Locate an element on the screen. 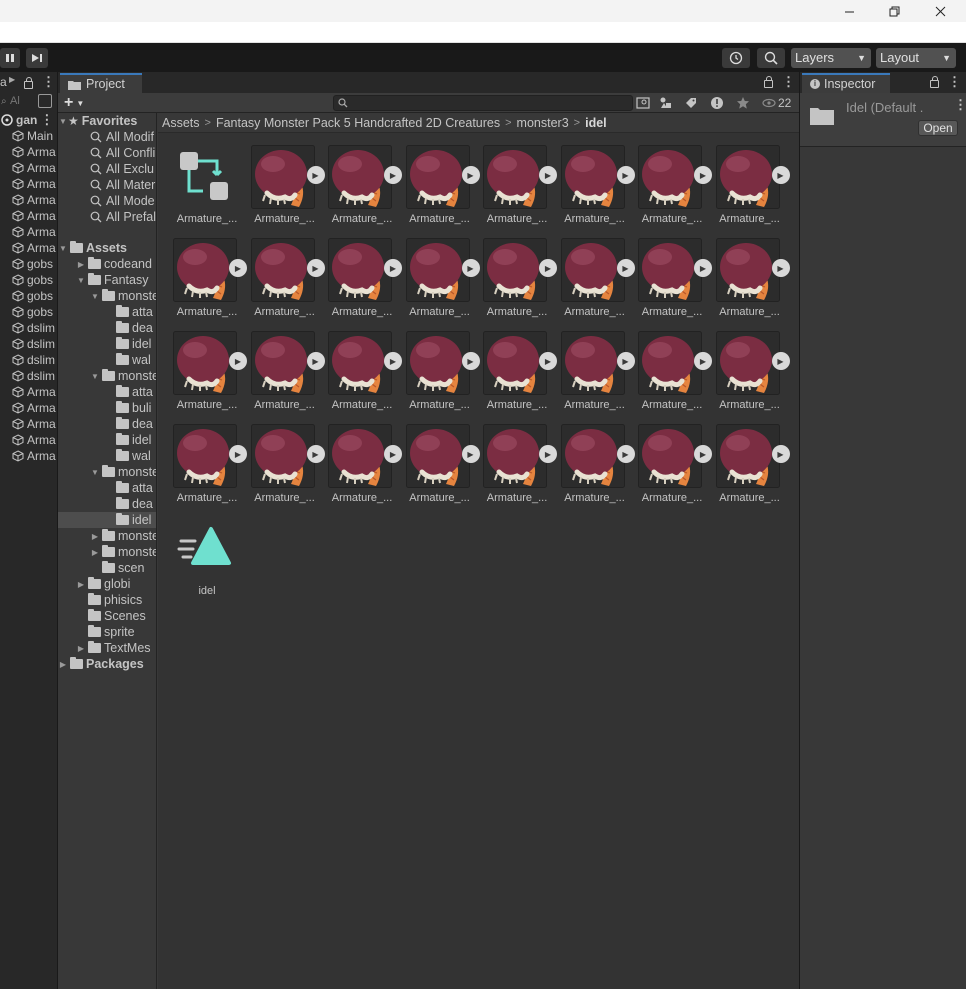  hierarchy-item: gobs is located at coordinates (28, 264).